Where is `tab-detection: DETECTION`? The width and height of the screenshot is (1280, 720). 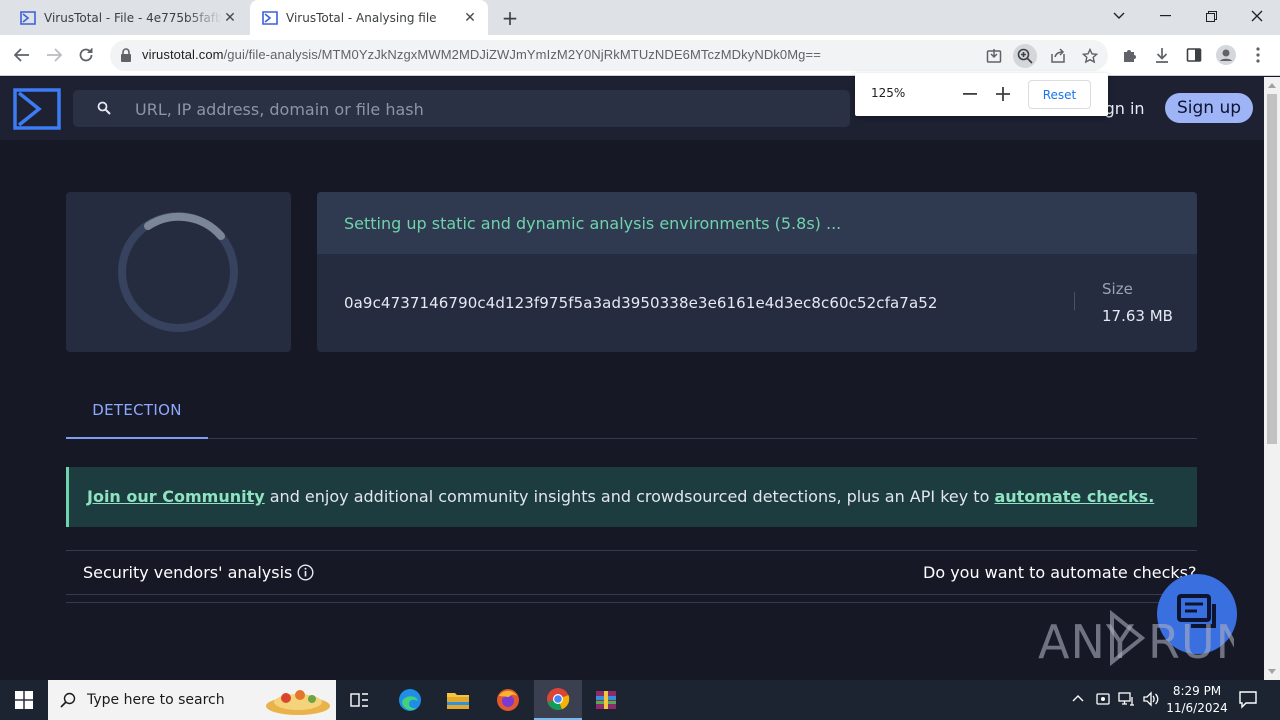
tab-detection: DETECTION is located at coordinates (137, 415).